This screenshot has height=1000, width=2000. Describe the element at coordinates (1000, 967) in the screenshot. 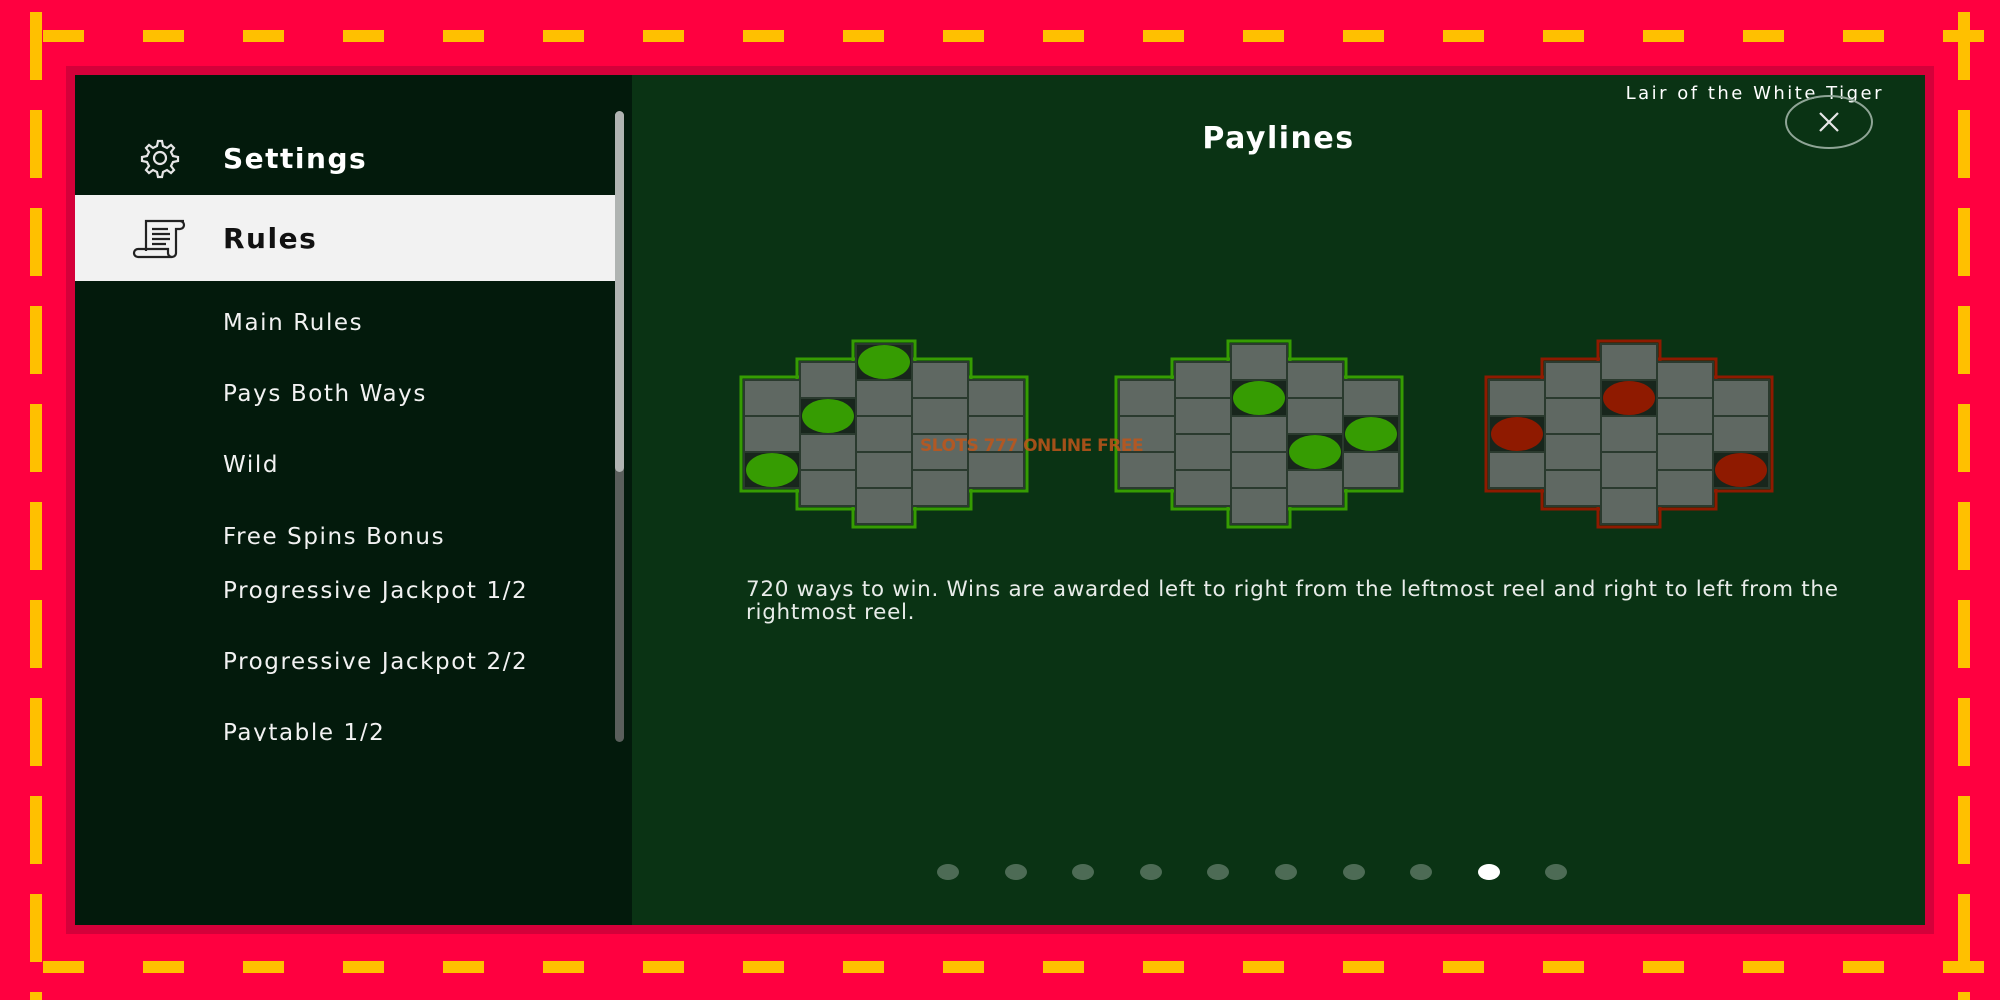

I see `border-dashes-bottom` at that location.